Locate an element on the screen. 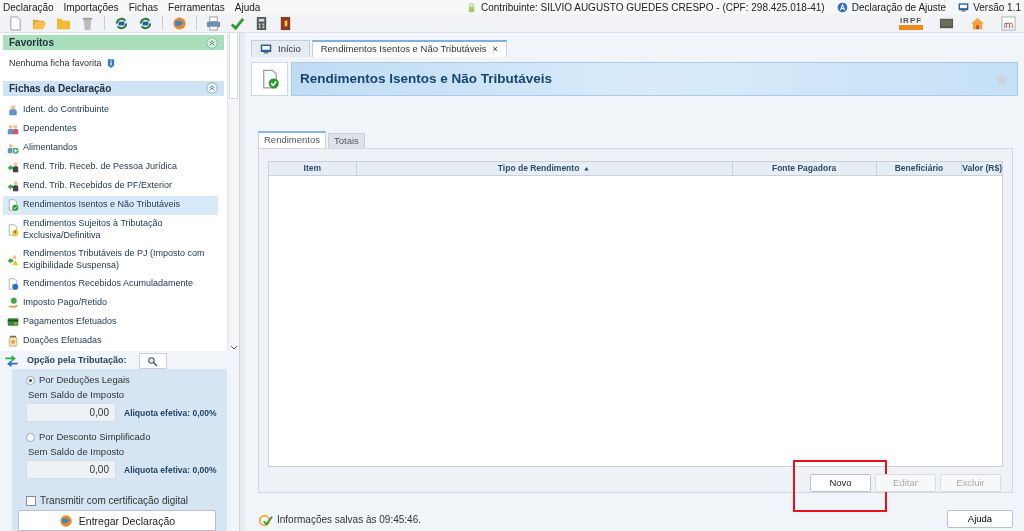 This screenshot has height=531, width=1024. column-header: Tipo de Rendimento is located at coordinates (544, 168).